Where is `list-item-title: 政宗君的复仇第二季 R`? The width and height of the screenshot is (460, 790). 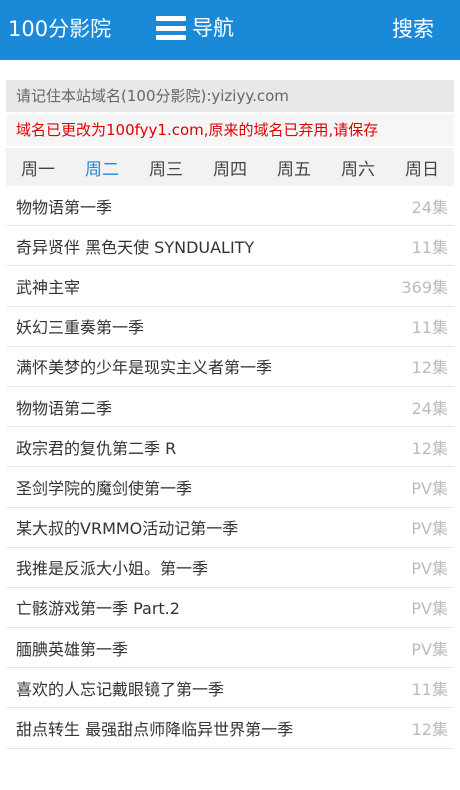 list-item-title: 政宗君的复仇第二季 R is located at coordinates (96, 448).